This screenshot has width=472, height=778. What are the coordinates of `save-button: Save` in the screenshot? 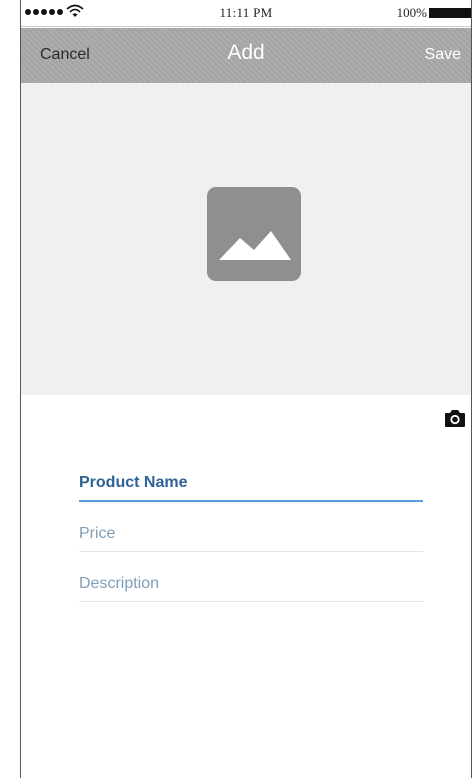 It's located at (443, 55).